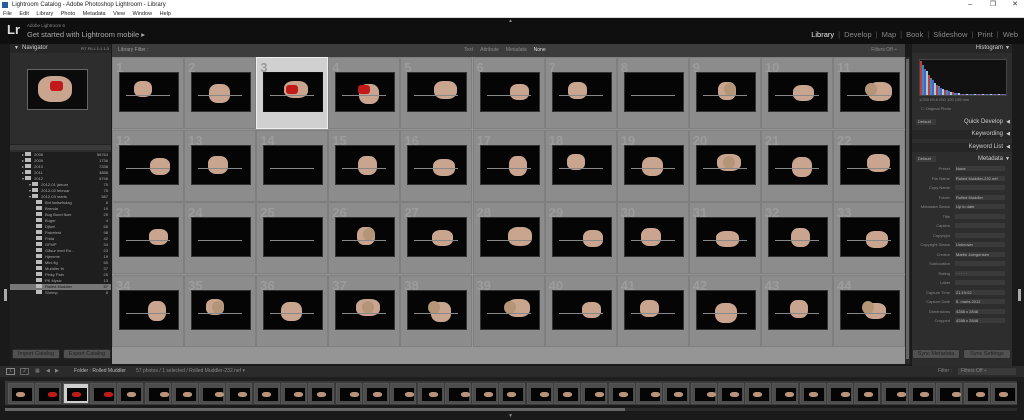 The width and height of the screenshot is (1024, 420). I want to click on grid-cell: 9, so click(724, 93).